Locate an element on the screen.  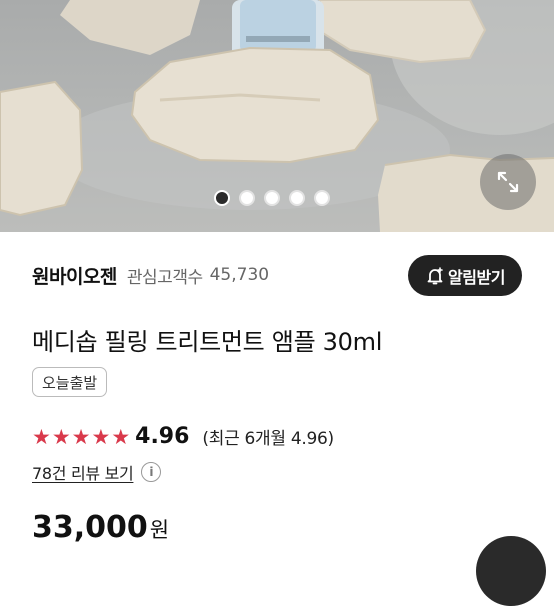
carousel-indicator is located at coordinates (272, 198).